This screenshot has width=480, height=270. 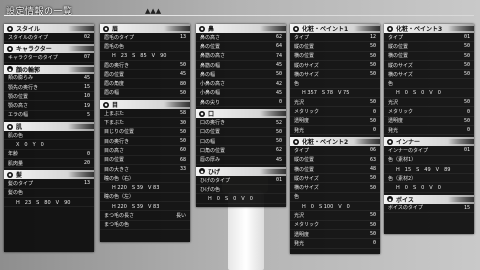 I want to click on panel-header-label: 肌, so click(x=19, y=128).